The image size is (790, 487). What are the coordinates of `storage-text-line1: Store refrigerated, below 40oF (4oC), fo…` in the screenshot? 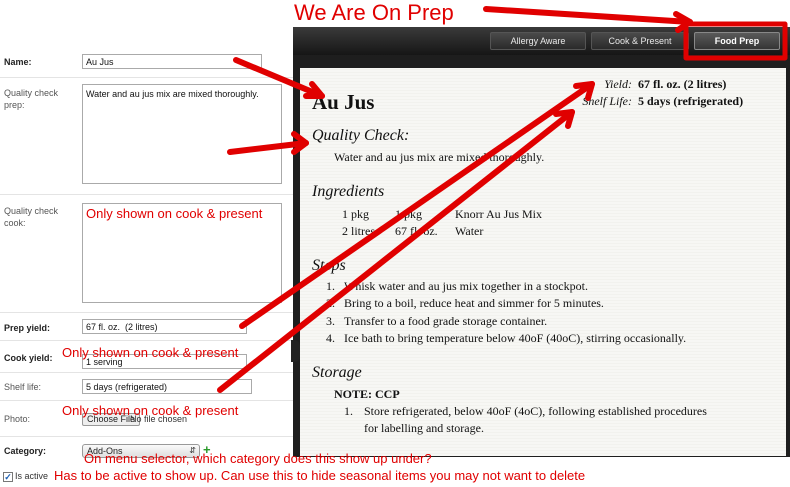 It's located at (535, 411).